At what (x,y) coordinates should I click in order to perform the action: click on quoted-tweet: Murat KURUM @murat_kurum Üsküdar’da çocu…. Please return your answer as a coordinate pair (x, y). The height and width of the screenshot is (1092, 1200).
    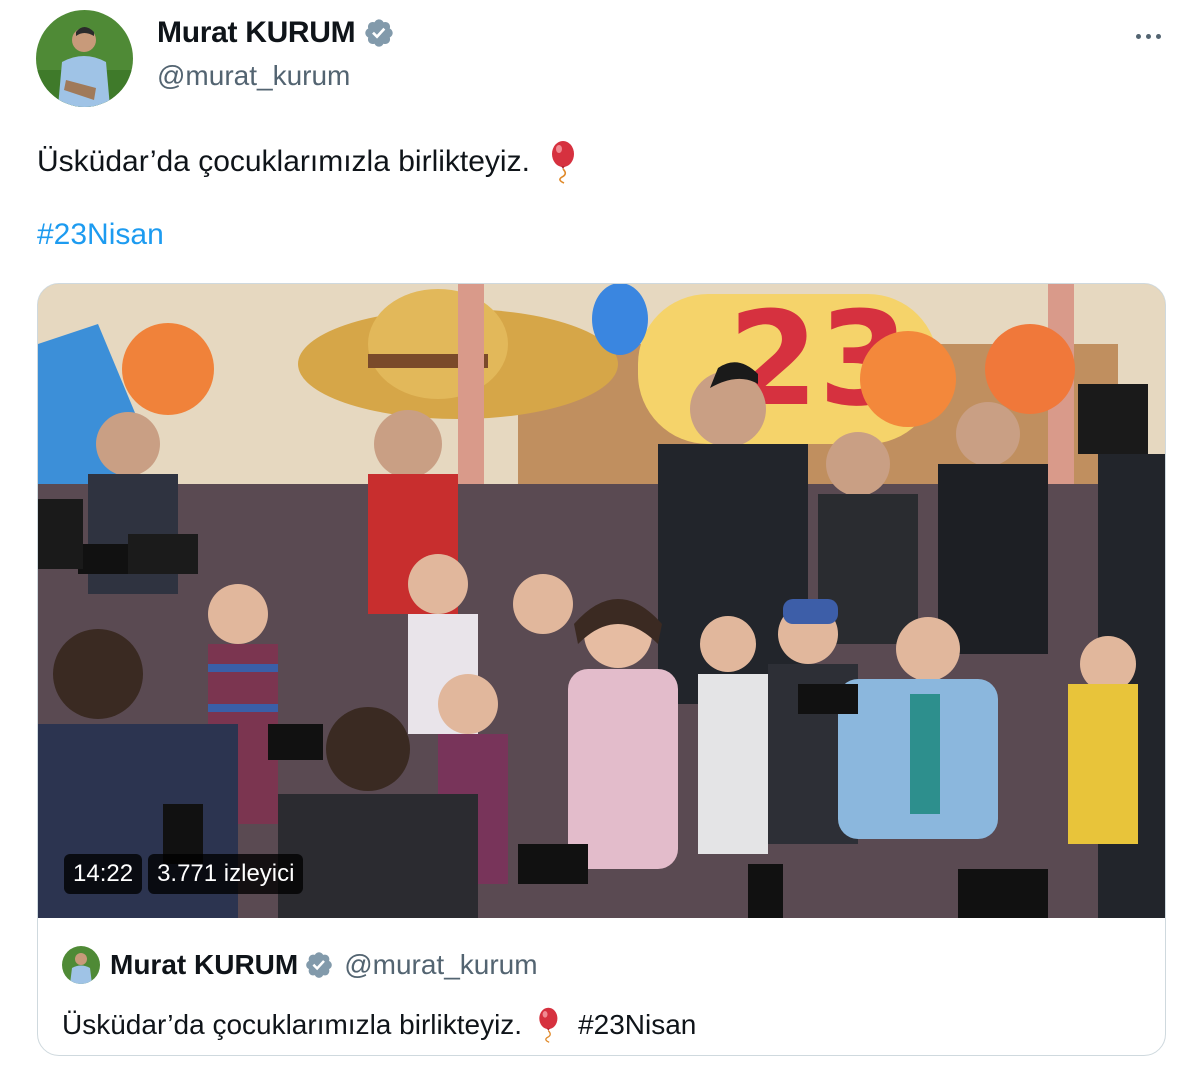
    Looking at the image, I should click on (602, 993).